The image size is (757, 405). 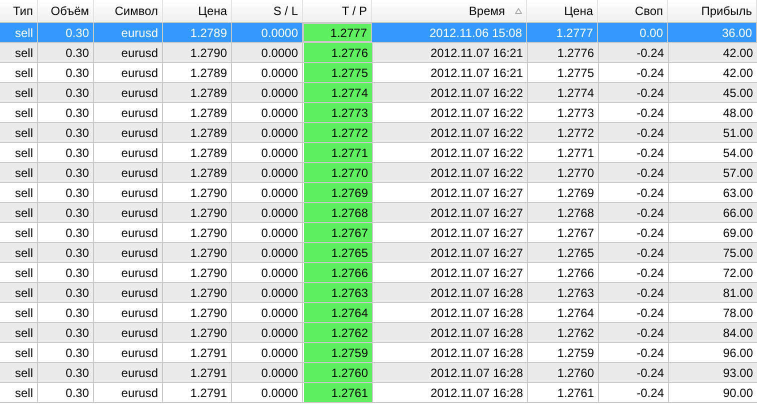 I want to click on table-row: sell 0.30 eurusd 1.2789 0.0000 1.2775 2012.11.07 16:21 1.2775 -0.24 42.00, so click(x=378, y=73).